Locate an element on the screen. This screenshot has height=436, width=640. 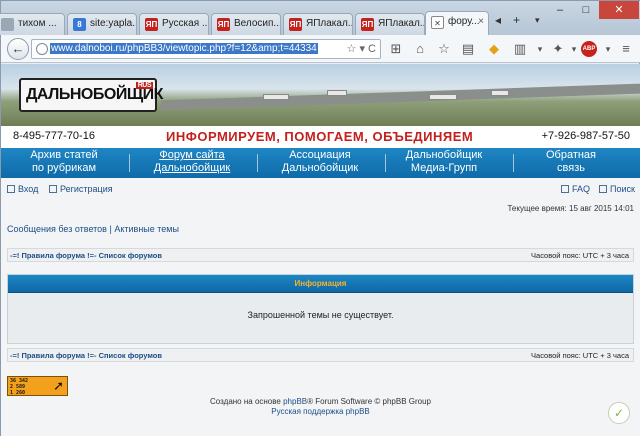
clipboard-icon: ▥ is located at coordinates (520, 49).